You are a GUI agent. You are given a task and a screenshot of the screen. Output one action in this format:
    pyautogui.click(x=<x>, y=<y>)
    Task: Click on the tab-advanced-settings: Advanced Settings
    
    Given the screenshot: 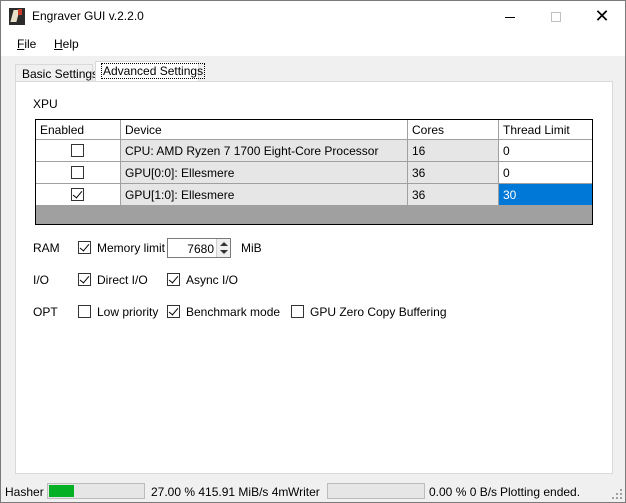 What is the action you would take?
    pyautogui.click(x=150, y=71)
    